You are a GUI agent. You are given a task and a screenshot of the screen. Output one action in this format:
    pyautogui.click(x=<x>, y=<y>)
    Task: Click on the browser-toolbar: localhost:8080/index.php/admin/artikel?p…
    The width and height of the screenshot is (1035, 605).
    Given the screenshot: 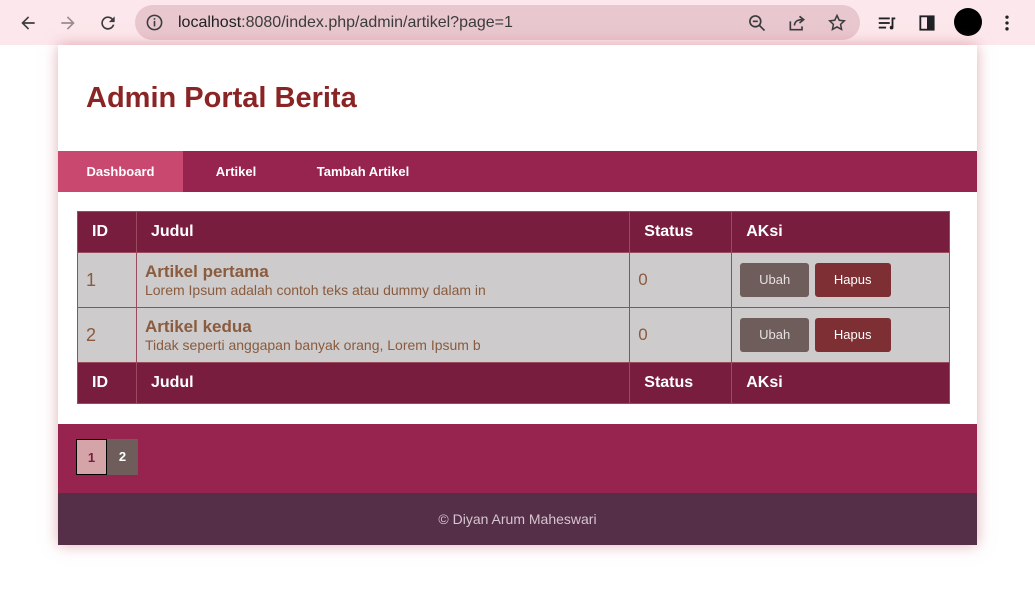 What is the action you would take?
    pyautogui.click(x=517, y=22)
    